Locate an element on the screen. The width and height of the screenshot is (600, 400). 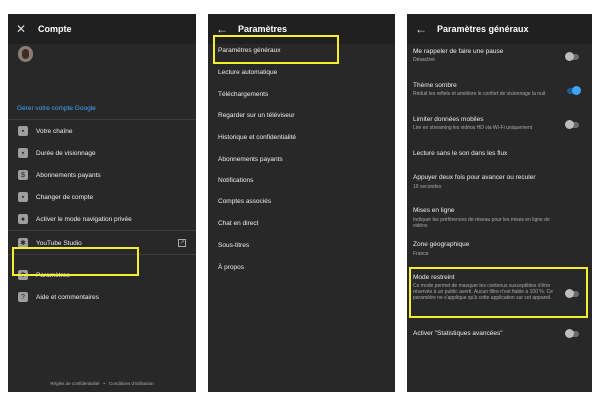
menu-item-incognito: ● Activer le mode navigation privée is located at coordinates (102, 219).